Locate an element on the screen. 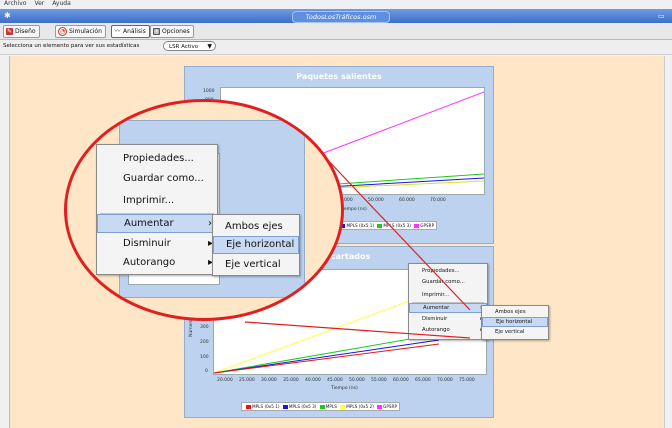 The height and width of the screenshot is (428, 672). menu-item-autorango: Autorango ▸ is located at coordinates (157, 263).